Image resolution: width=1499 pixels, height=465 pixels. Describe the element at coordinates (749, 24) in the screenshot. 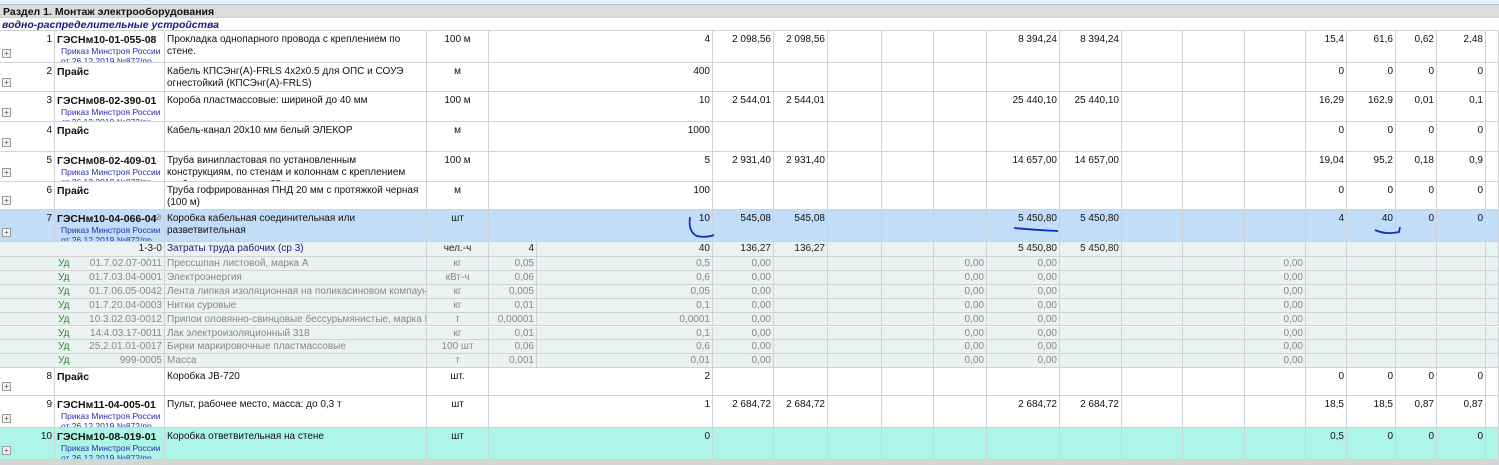

I see `subsection-header: водно-распределительные устройства` at that location.